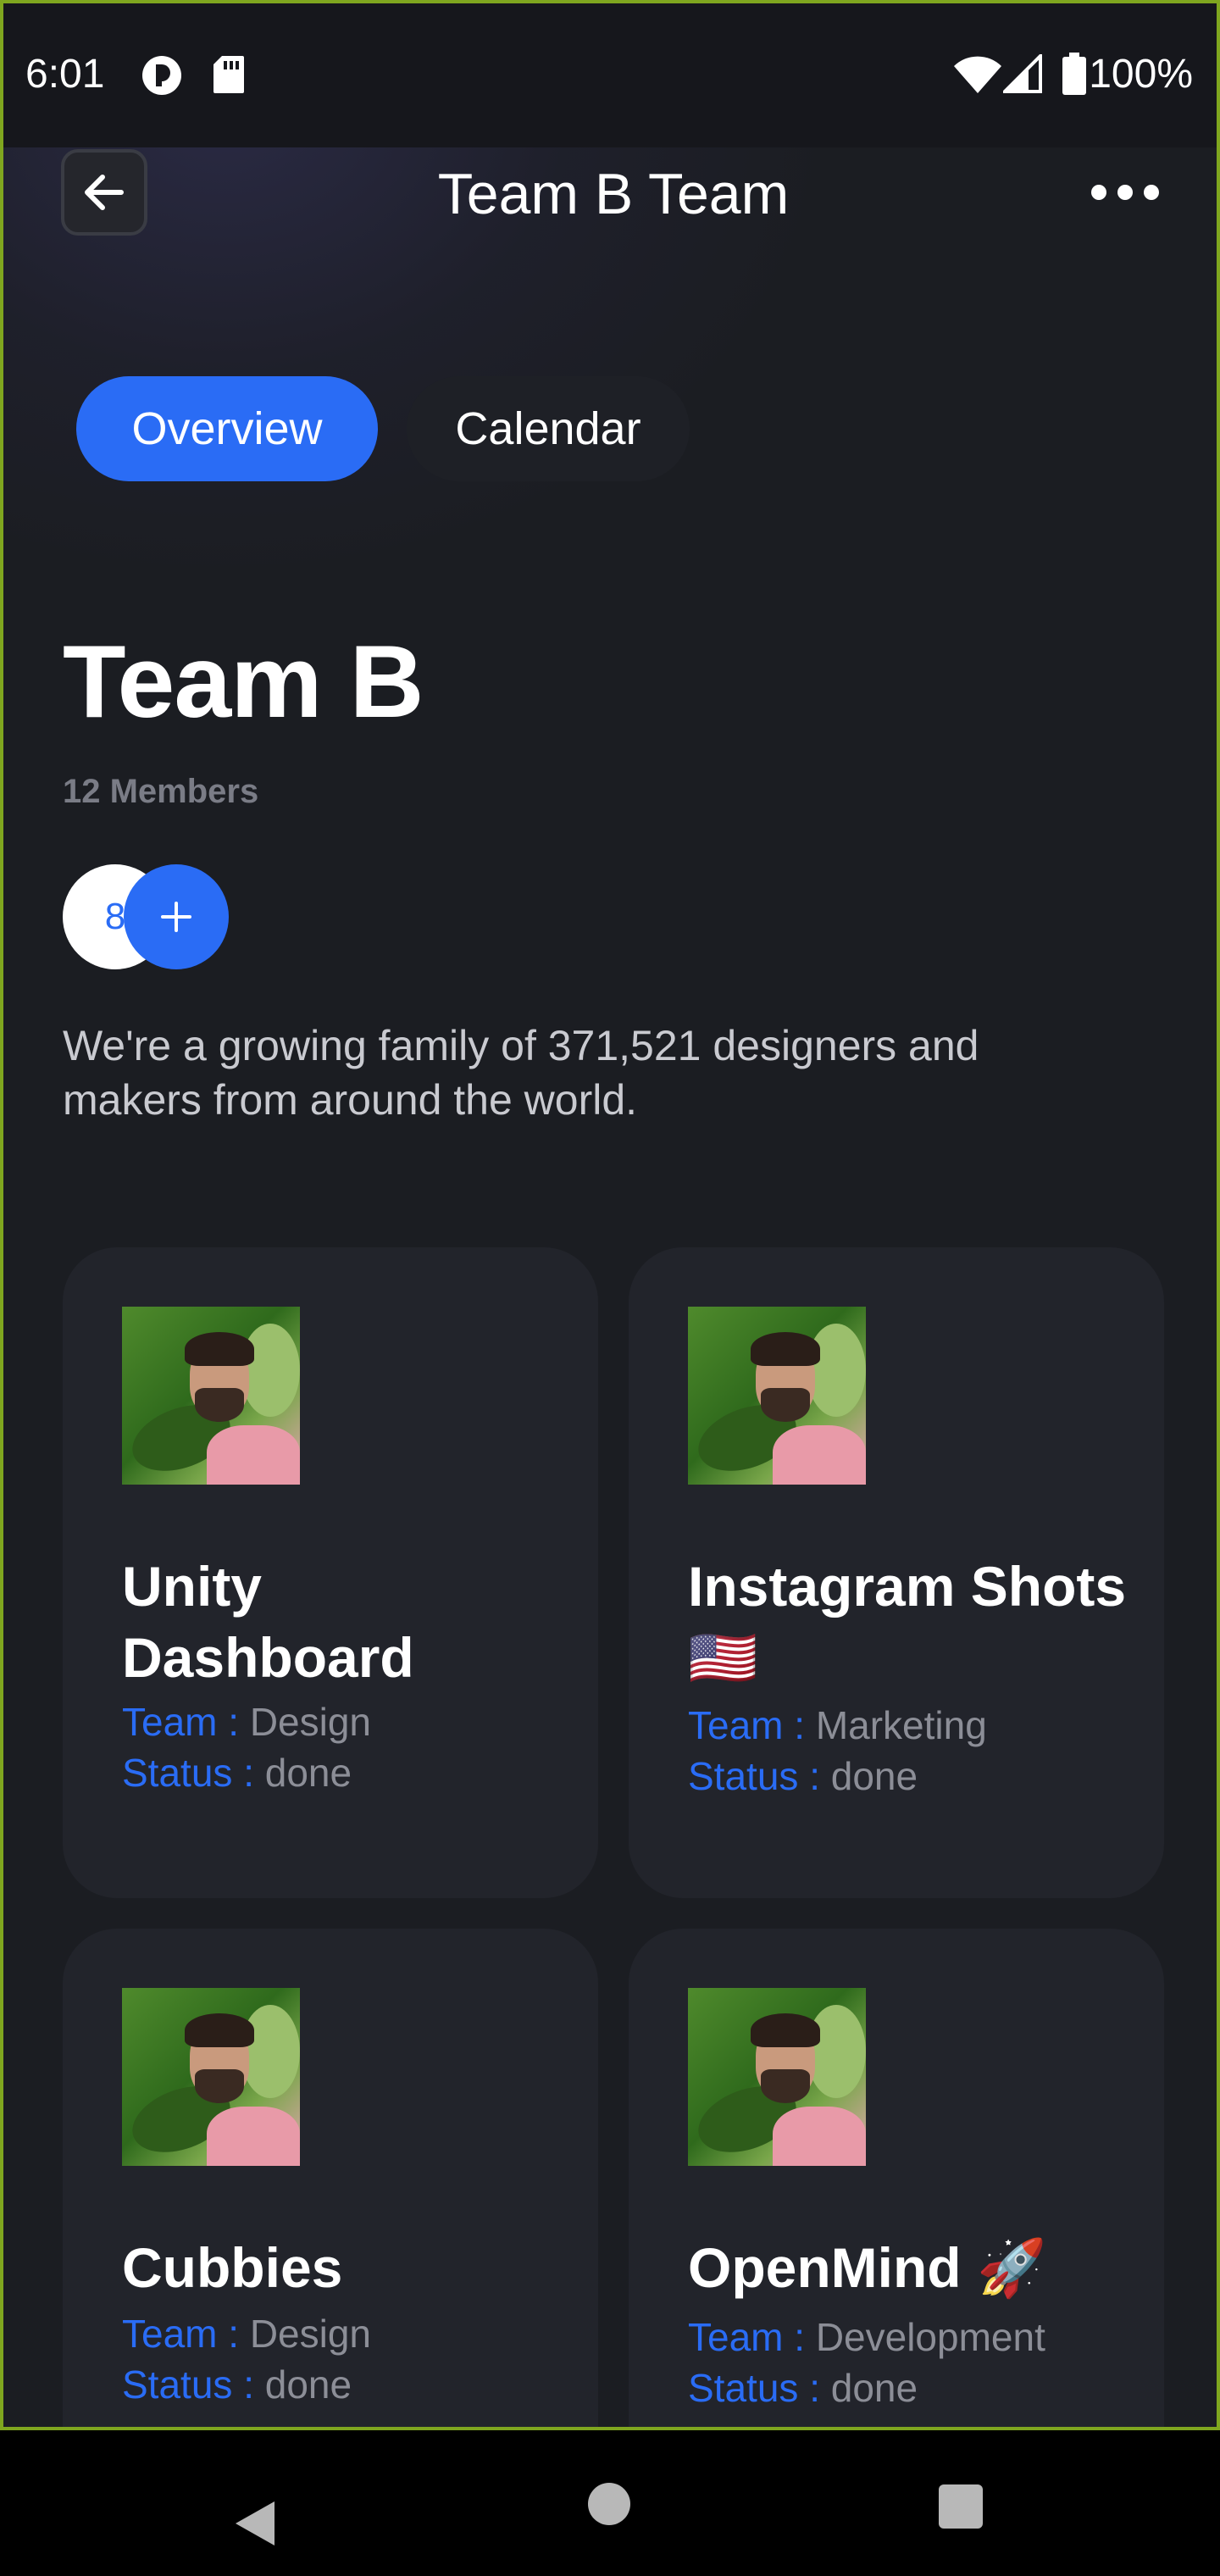  What do you see at coordinates (1074, 74) in the screenshot?
I see `battery-icon` at bounding box center [1074, 74].